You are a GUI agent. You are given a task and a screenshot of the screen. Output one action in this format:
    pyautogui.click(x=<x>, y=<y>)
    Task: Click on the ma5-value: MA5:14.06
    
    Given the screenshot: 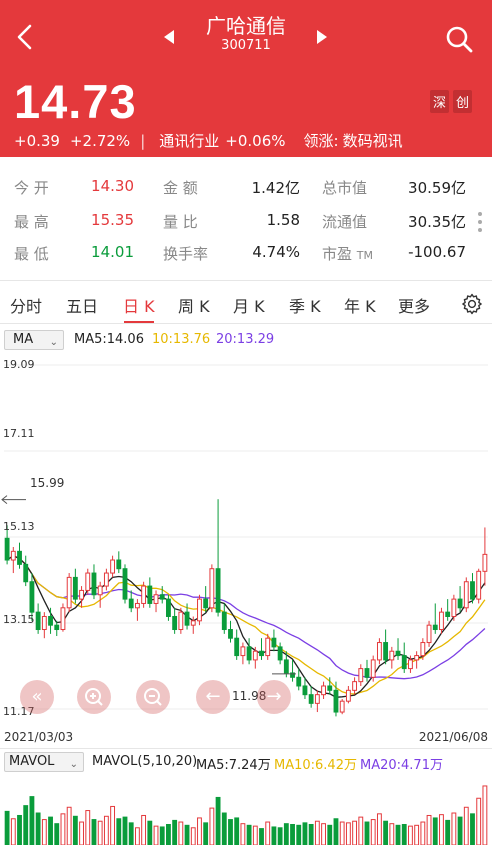 What is the action you would take?
    pyautogui.click(x=109, y=339)
    